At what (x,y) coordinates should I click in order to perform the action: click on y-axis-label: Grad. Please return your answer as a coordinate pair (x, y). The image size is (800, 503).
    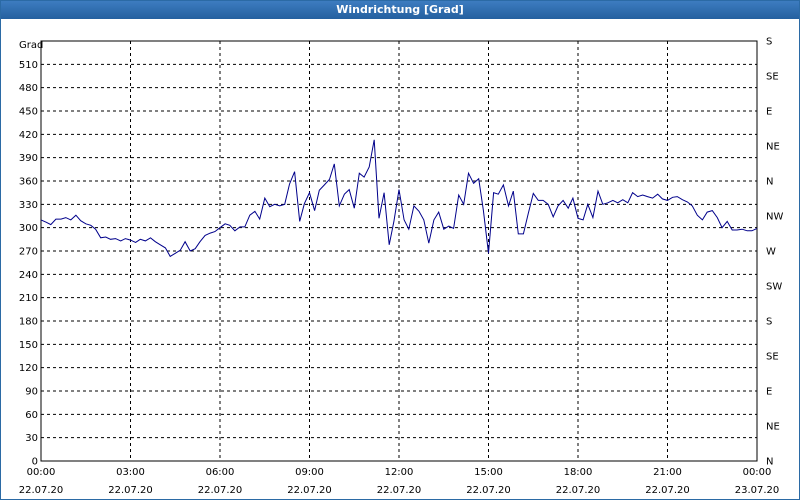
    Looking at the image, I should click on (31, 45).